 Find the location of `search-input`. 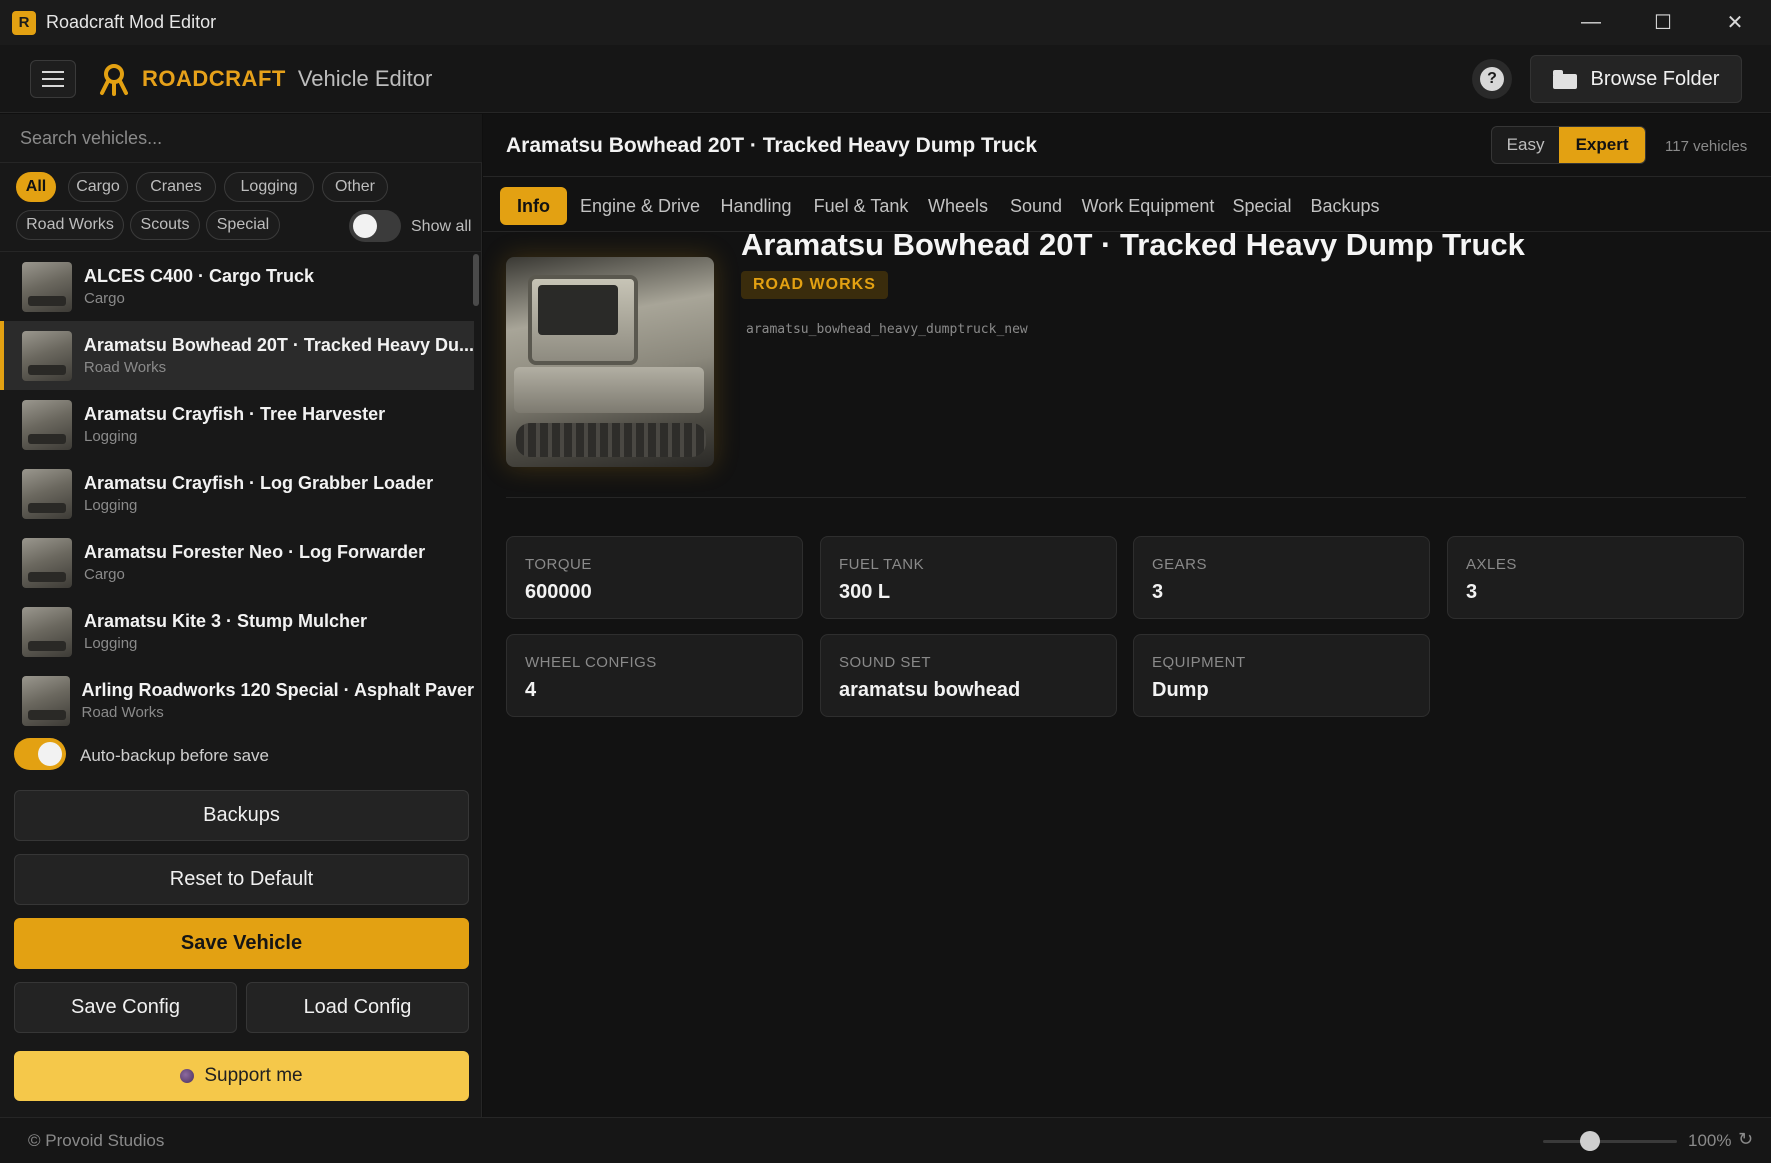

search-input is located at coordinates (241, 138).